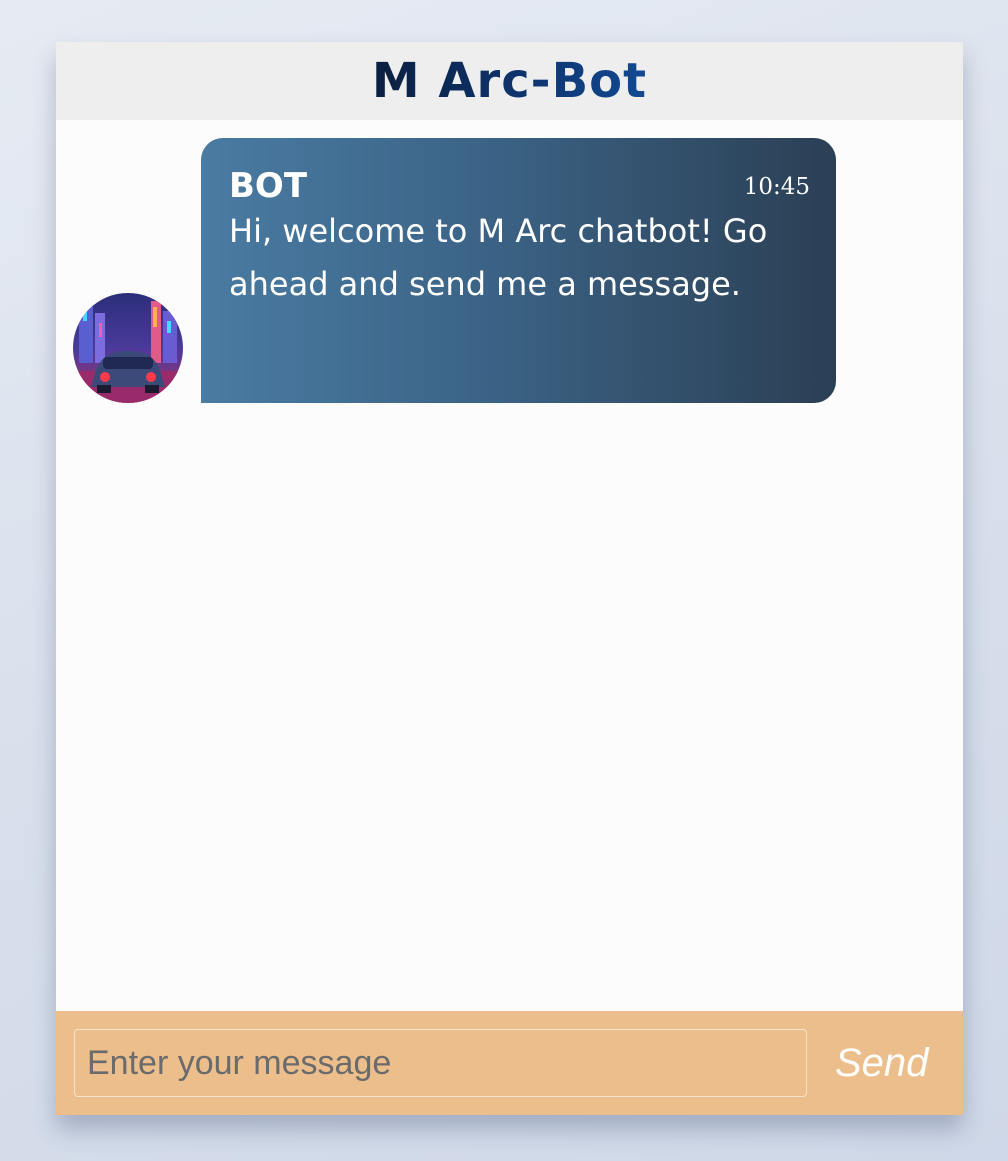 The height and width of the screenshot is (1161, 1008). I want to click on chat-title: M Arc-Bot, so click(509, 81).